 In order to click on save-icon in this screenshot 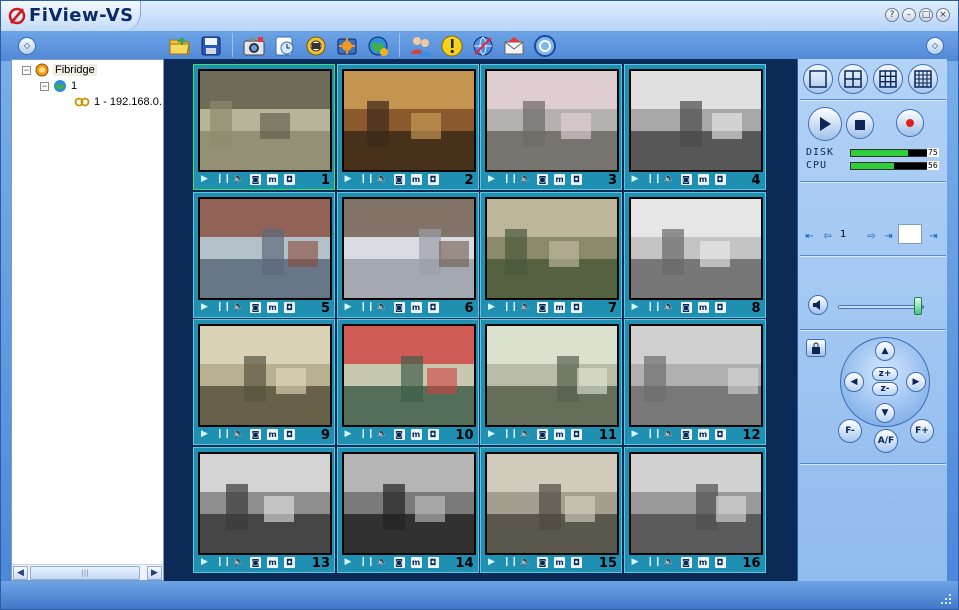, I will do `click(211, 46)`.